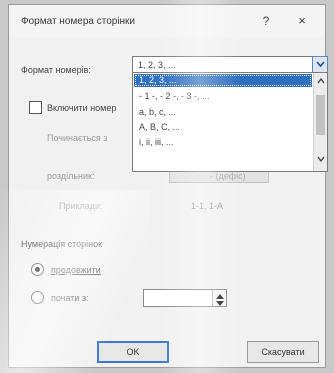 The width and height of the screenshot is (334, 373). I want to click on separator-label: роздільник:, so click(71, 176).